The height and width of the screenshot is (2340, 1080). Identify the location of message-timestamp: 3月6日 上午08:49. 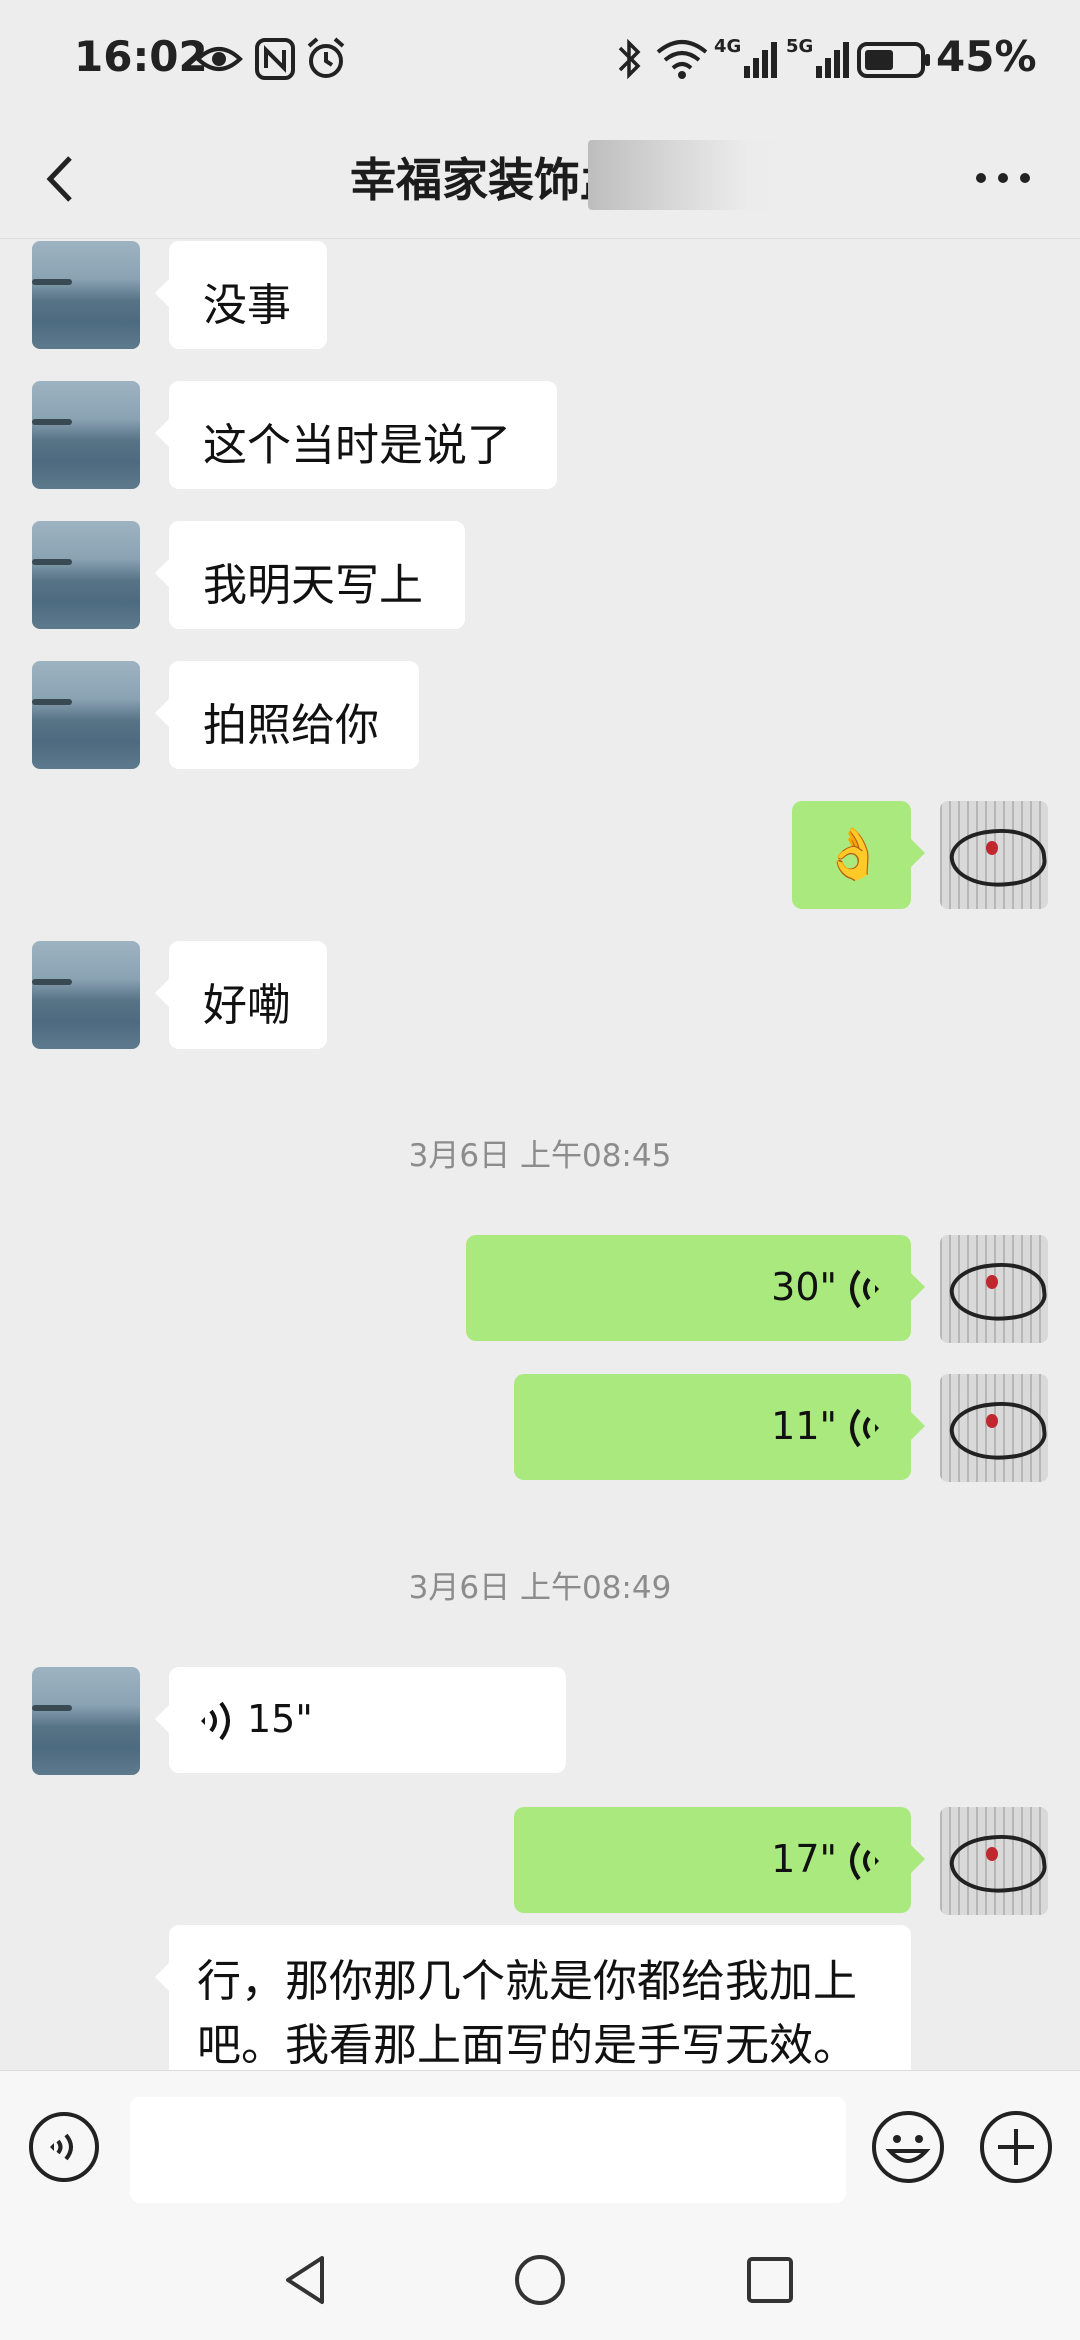
(540, 1588).